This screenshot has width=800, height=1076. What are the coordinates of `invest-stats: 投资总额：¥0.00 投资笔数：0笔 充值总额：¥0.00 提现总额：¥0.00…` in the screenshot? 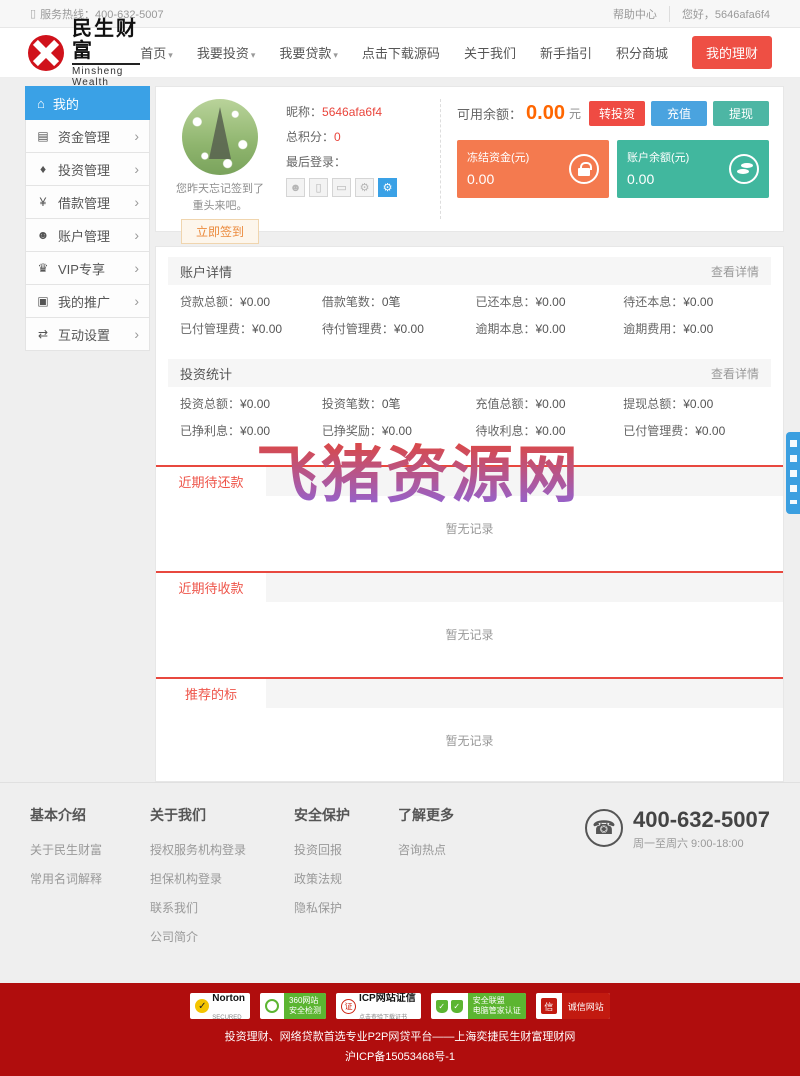 It's located at (453, 417).